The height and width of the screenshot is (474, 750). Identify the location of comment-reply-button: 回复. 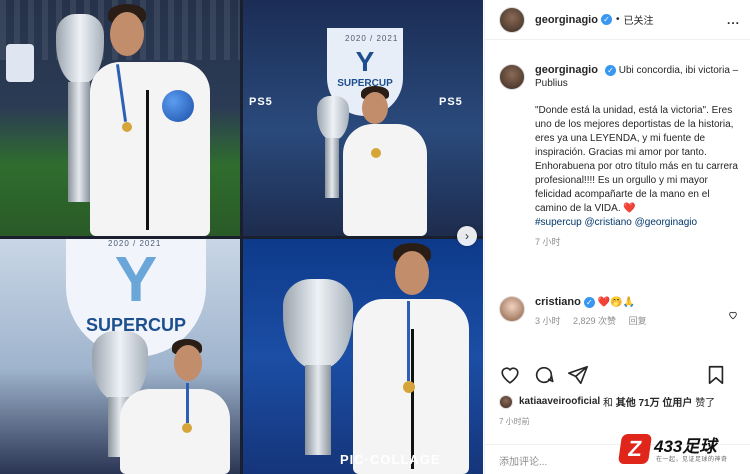
(638, 321).